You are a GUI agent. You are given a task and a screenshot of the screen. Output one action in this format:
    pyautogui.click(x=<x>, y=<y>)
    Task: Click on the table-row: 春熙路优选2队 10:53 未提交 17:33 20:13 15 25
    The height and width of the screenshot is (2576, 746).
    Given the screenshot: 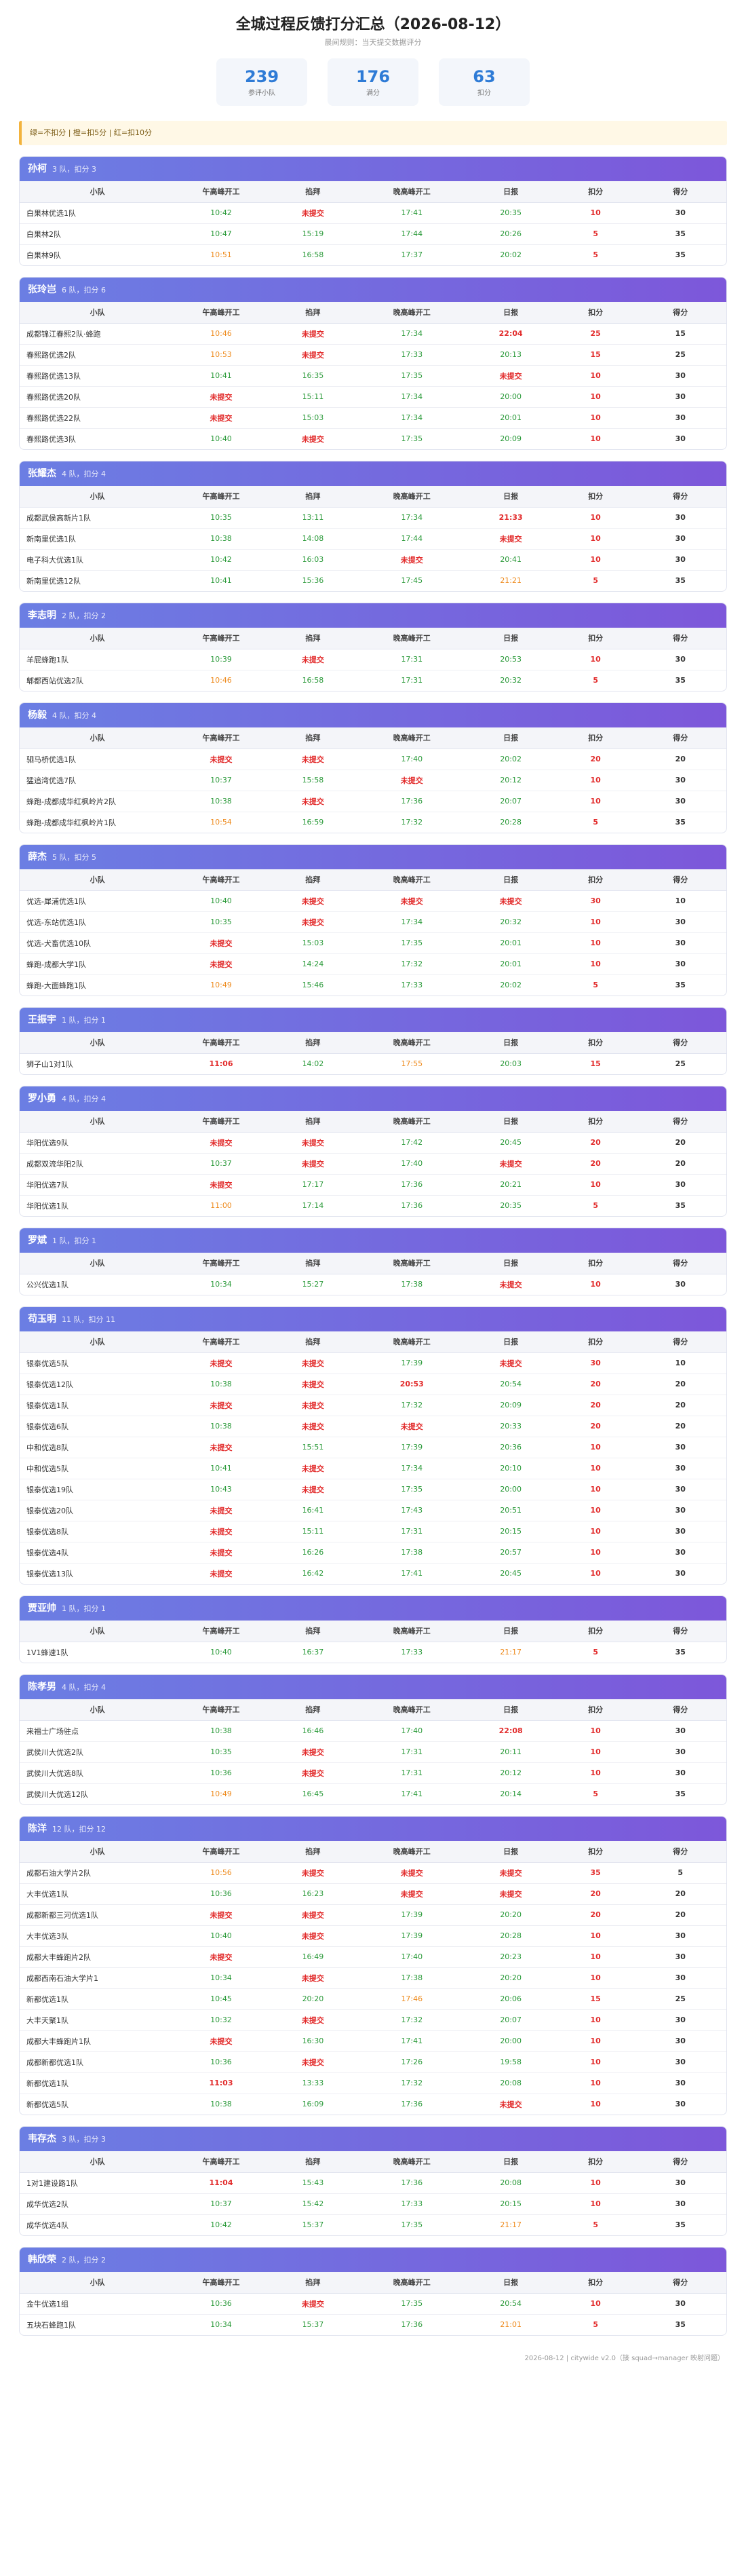 What is the action you would take?
    pyautogui.click(x=373, y=355)
    